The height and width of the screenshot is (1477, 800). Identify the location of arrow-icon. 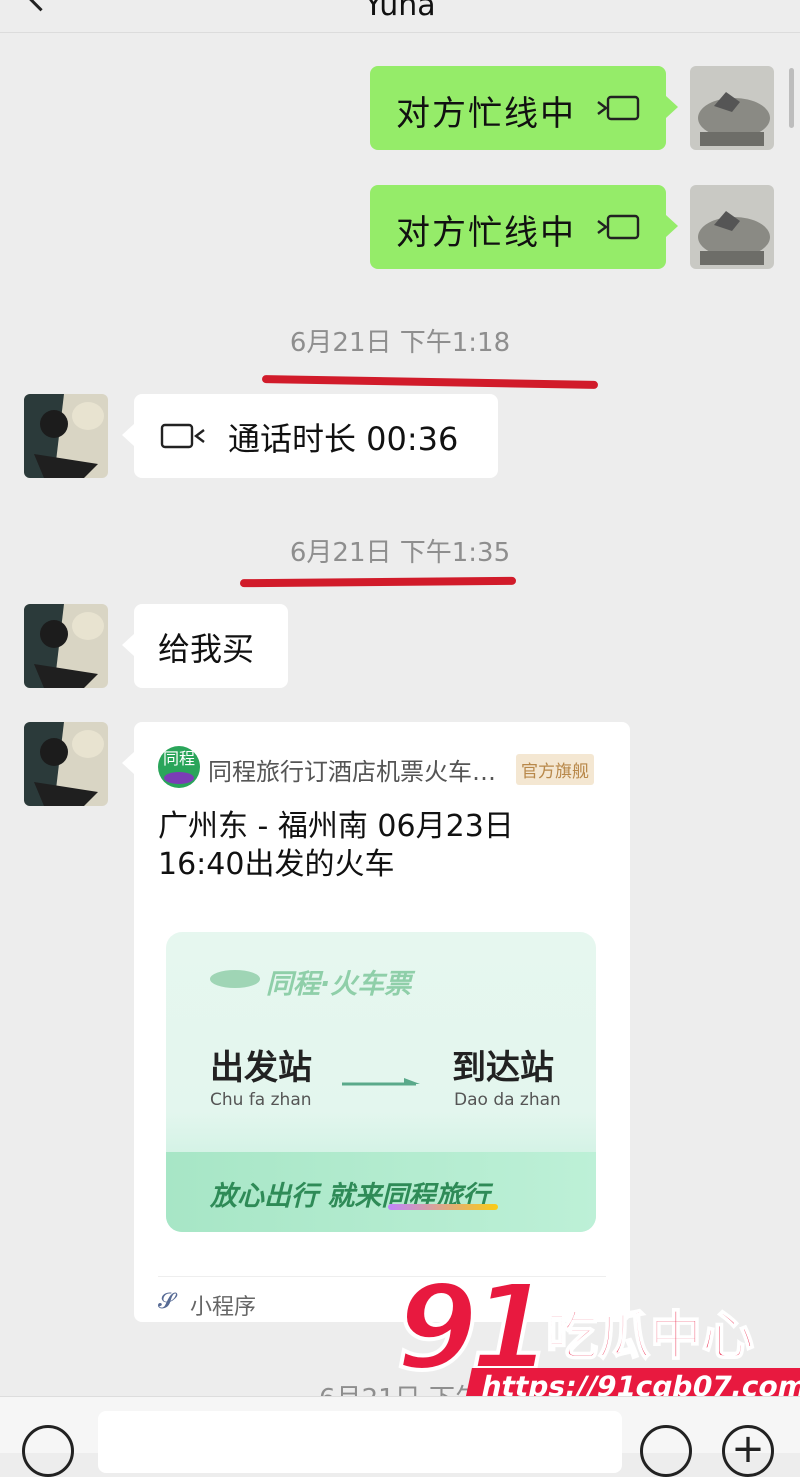
(381, 1082).